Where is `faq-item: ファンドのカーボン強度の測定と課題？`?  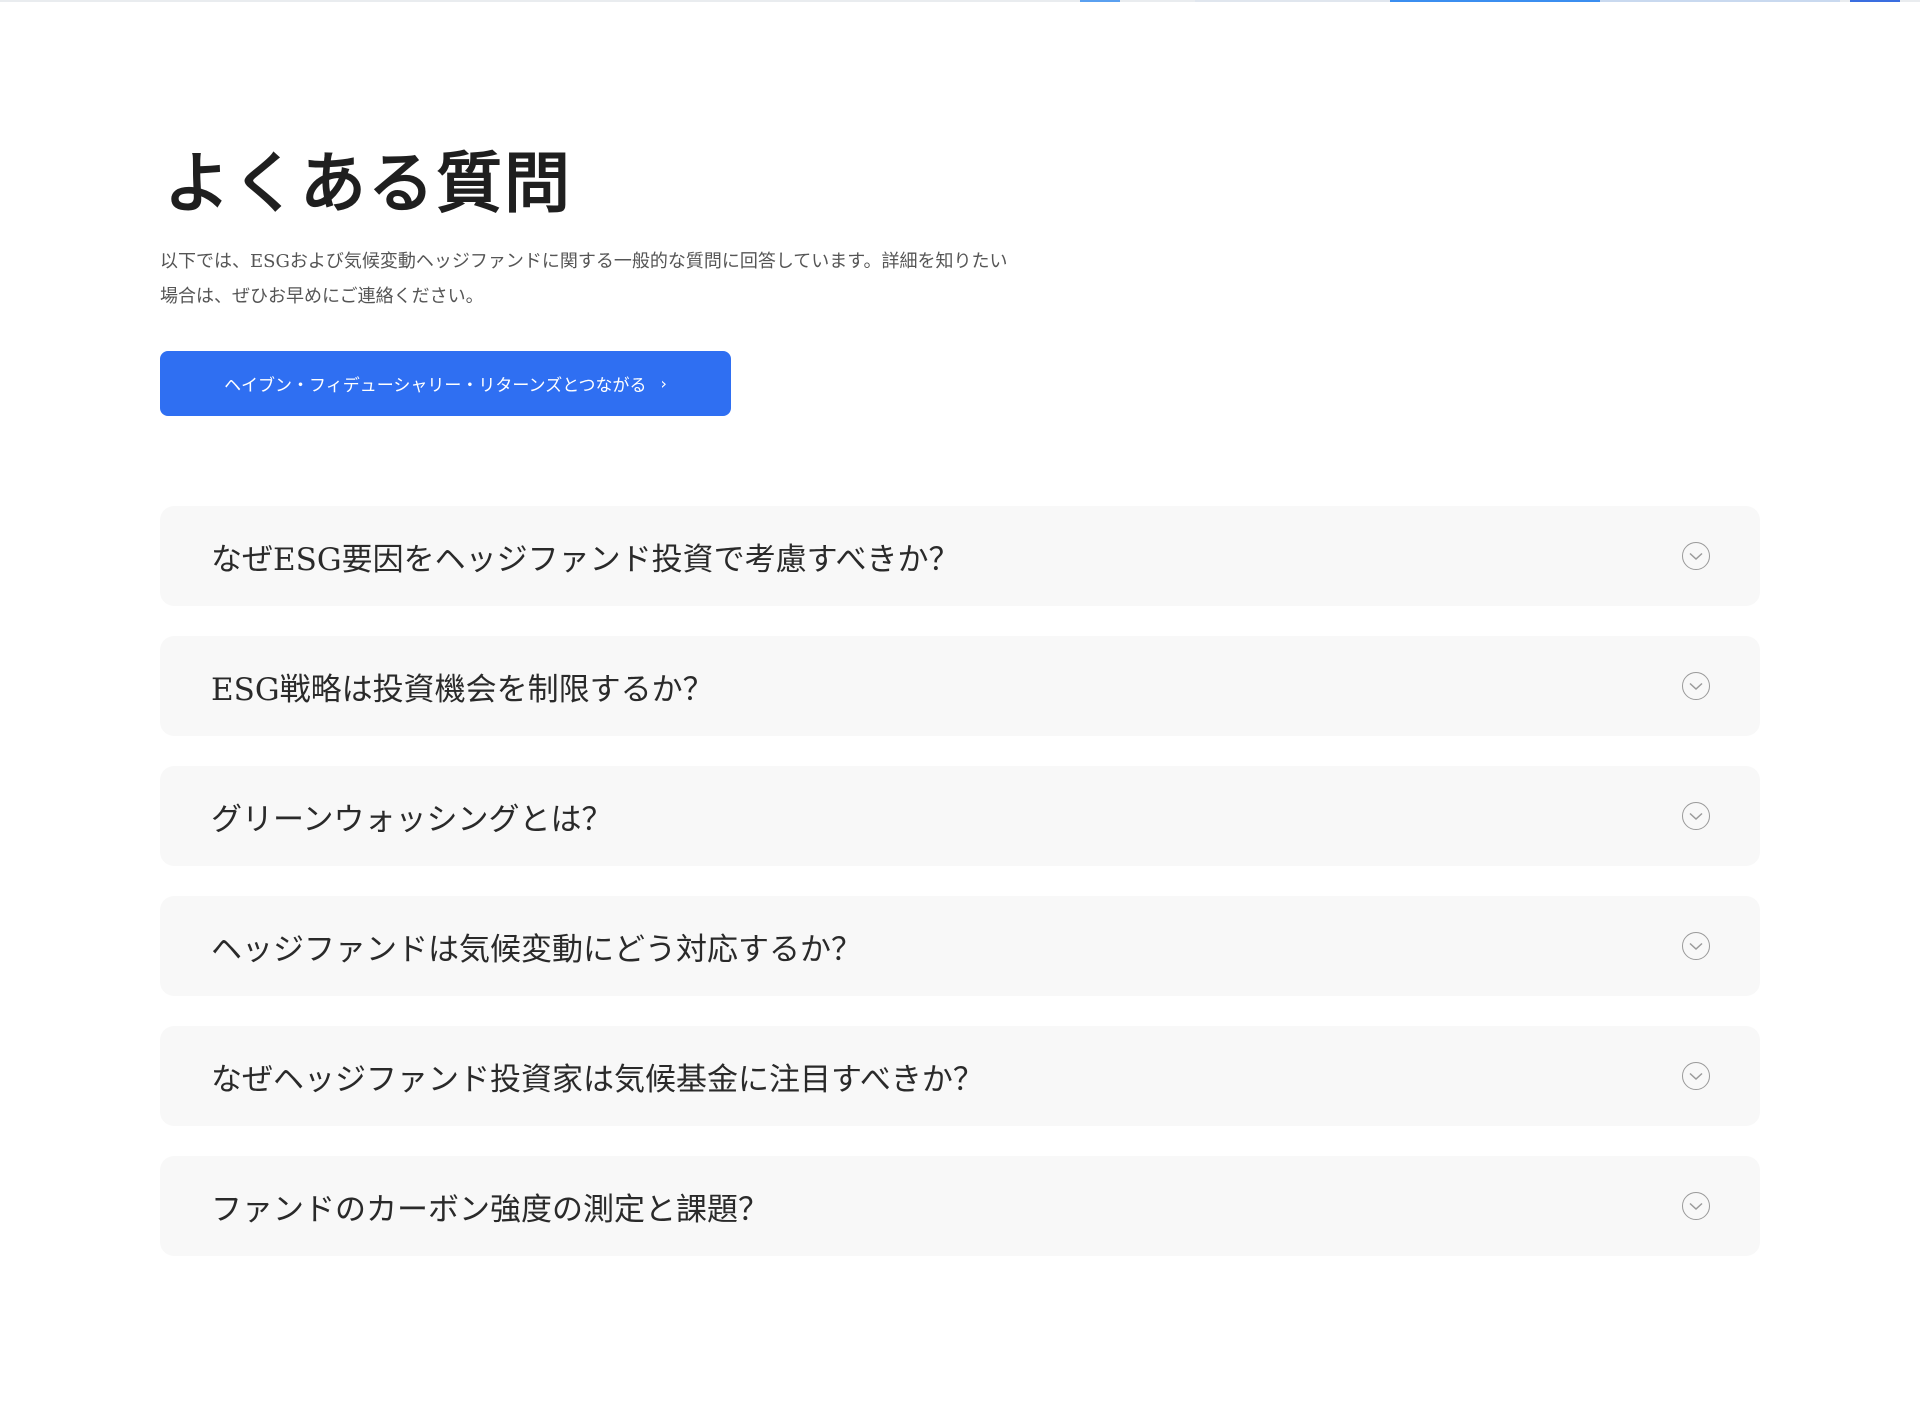
faq-item: ファンドのカーボン強度の測定と課題？ is located at coordinates (960, 1206).